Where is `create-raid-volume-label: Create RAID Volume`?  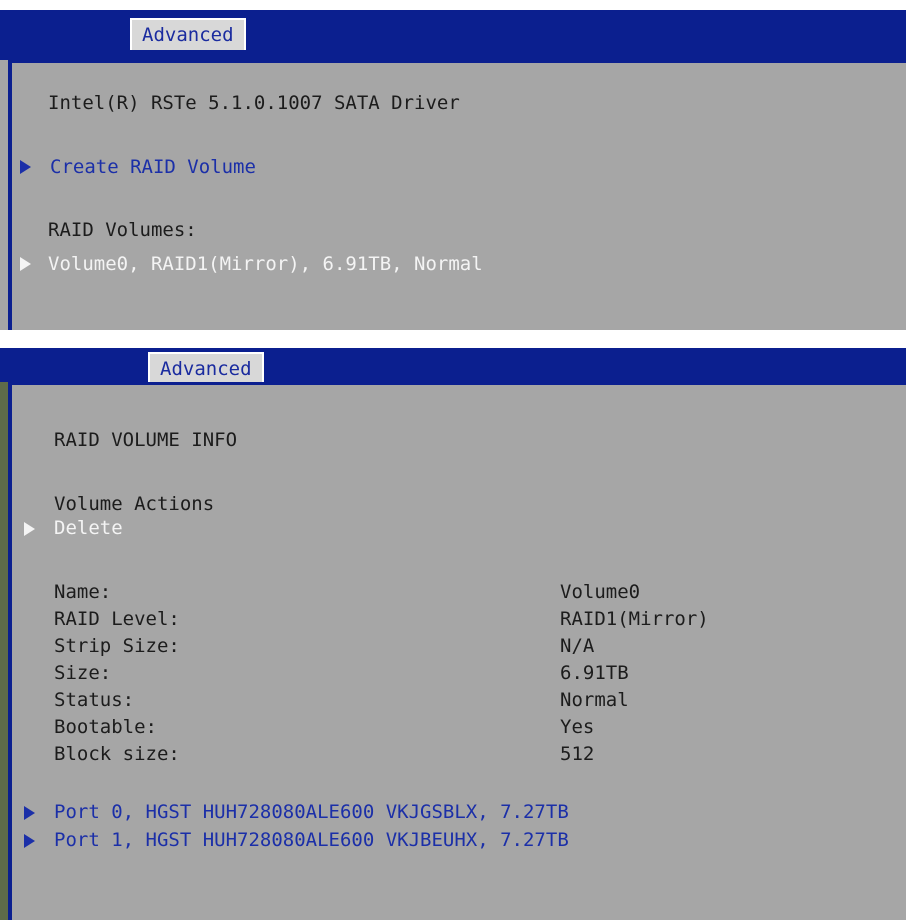
create-raid-volume-label: Create RAID Volume is located at coordinates (153, 167).